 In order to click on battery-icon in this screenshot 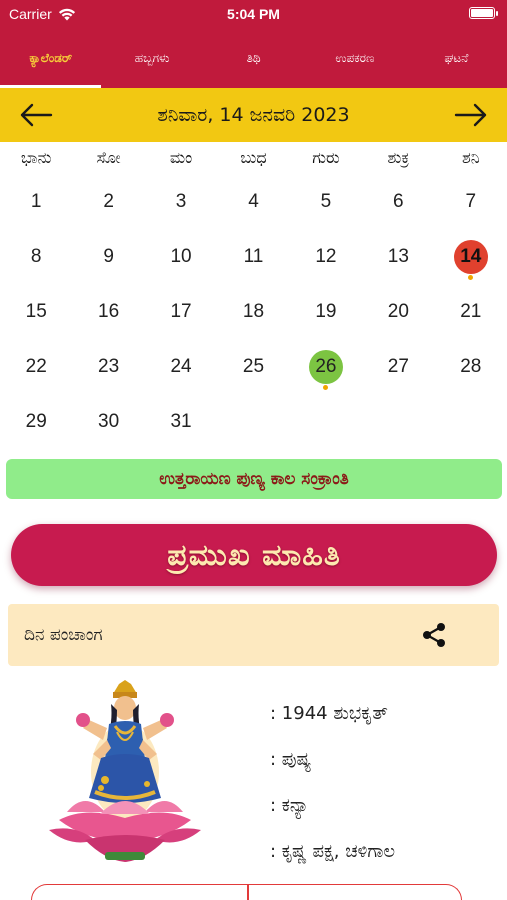, I will do `click(483, 13)`.